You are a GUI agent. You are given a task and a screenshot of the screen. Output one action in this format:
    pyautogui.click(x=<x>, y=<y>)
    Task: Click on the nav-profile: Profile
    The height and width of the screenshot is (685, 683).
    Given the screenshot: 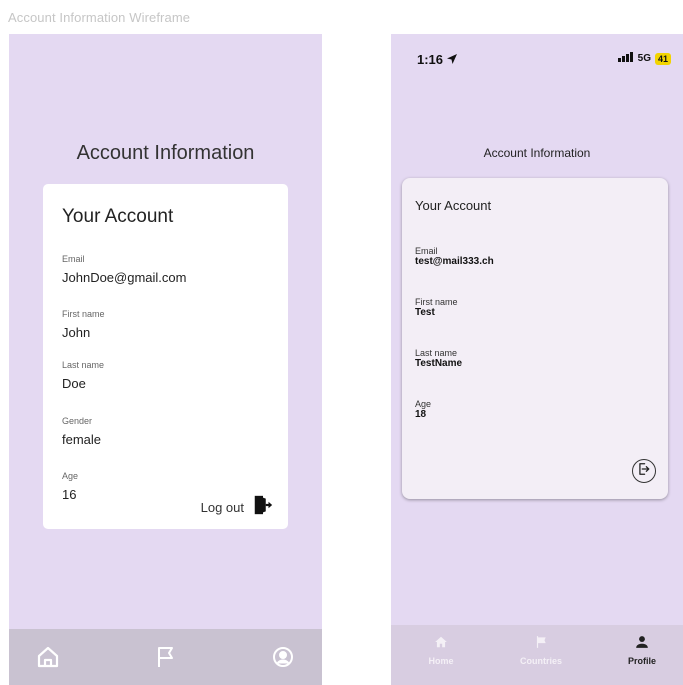 What is the action you would take?
    pyautogui.click(x=642, y=650)
    